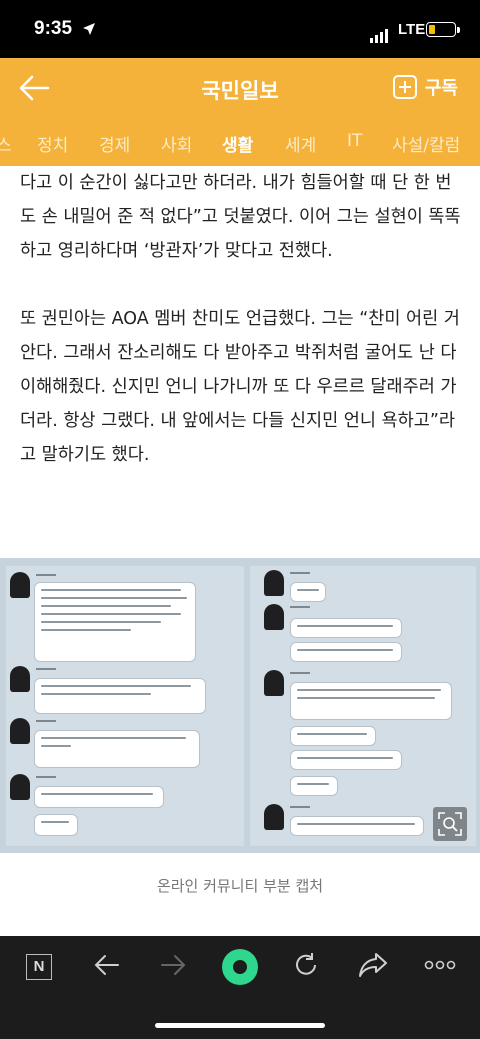 The width and height of the screenshot is (480, 1039). I want to click on home-indicator, so click(240, 1025).